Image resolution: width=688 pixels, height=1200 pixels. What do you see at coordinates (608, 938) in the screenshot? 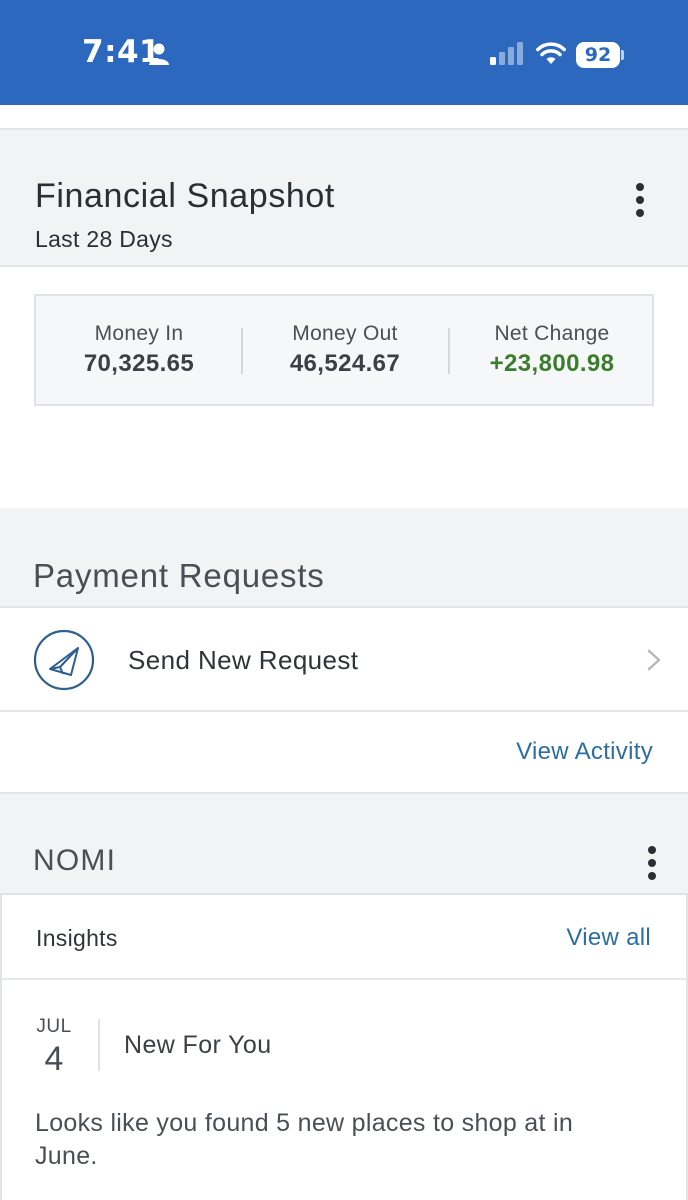
I see `view-all-link: View all` at bounding box center [608, 938].